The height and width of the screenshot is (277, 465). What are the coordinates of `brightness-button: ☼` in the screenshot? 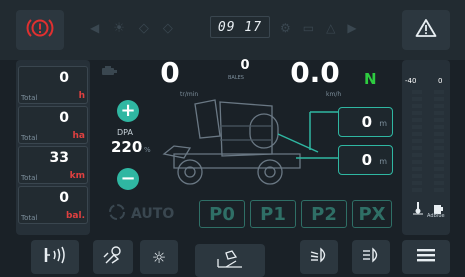 It's located at (159, 257).